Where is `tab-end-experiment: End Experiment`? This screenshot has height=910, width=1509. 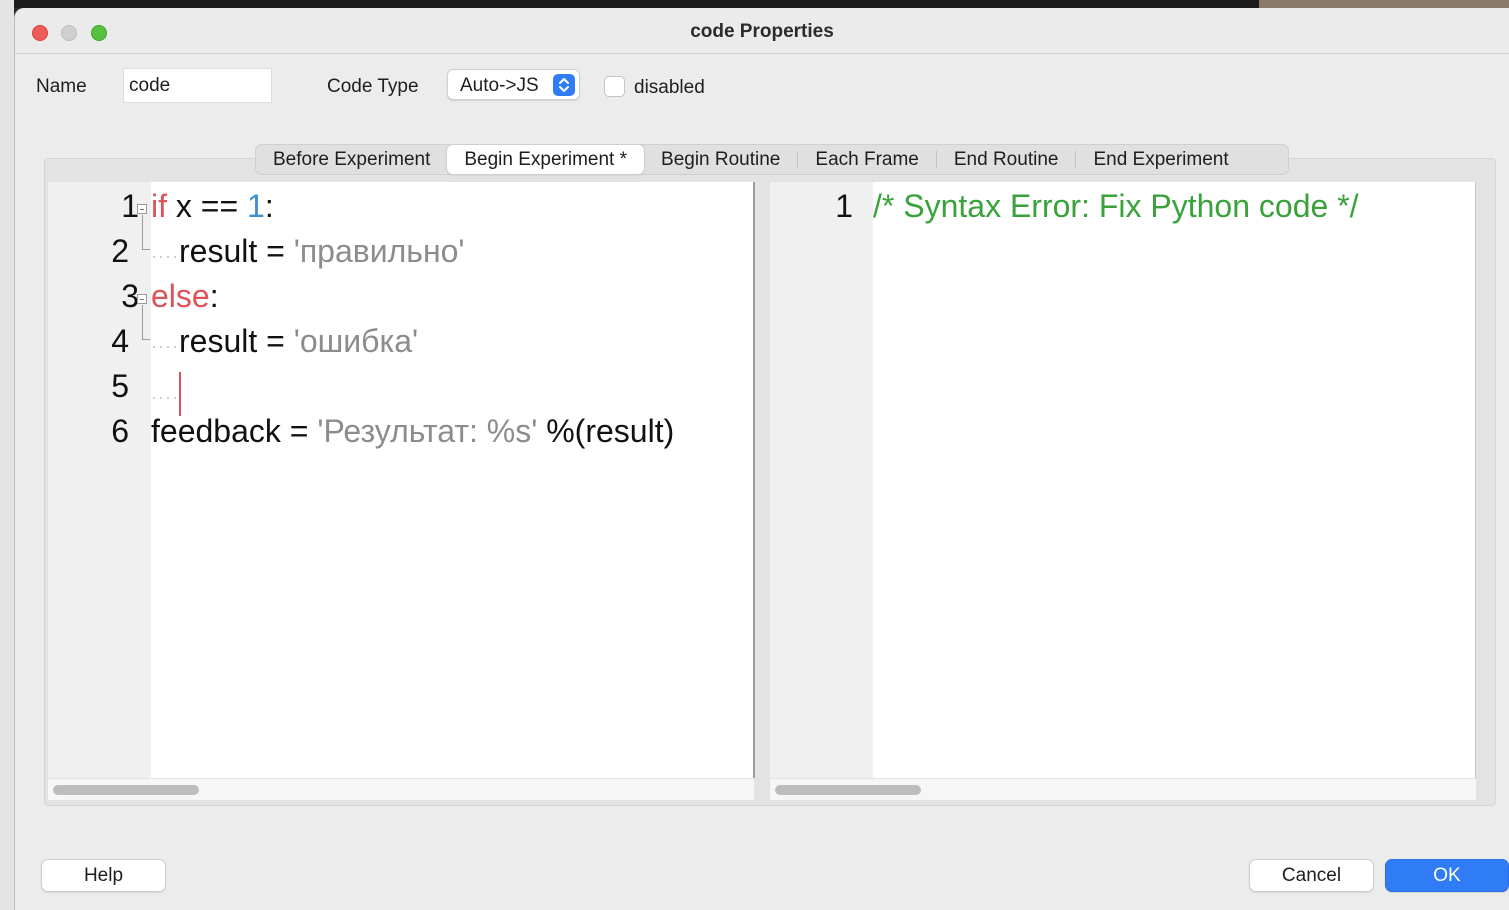
tab-end-experiment: End Experiment is located at coordinates (1160, 159).